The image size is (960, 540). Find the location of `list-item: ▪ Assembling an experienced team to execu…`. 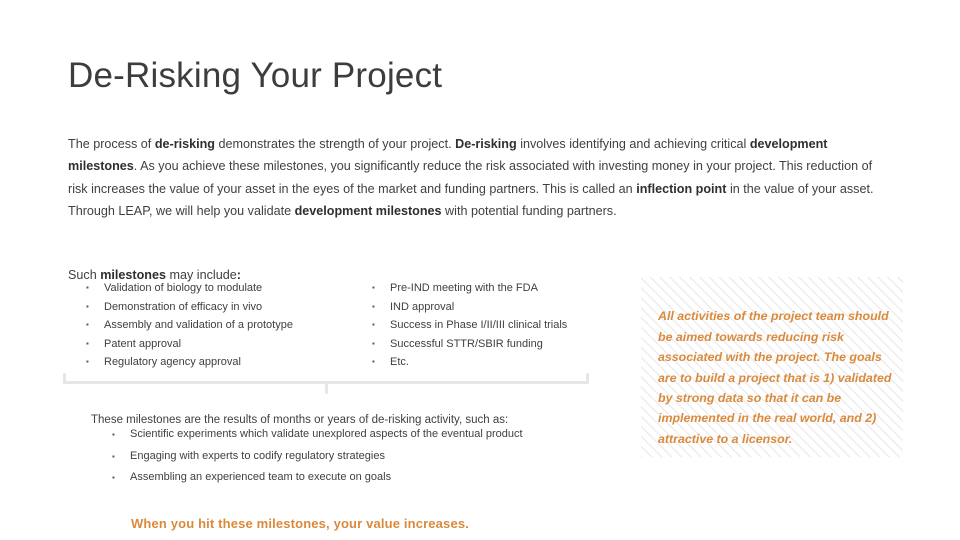

list-item: ▪ Assembling an experienced team to execu… is located at coordinates (347, 478).